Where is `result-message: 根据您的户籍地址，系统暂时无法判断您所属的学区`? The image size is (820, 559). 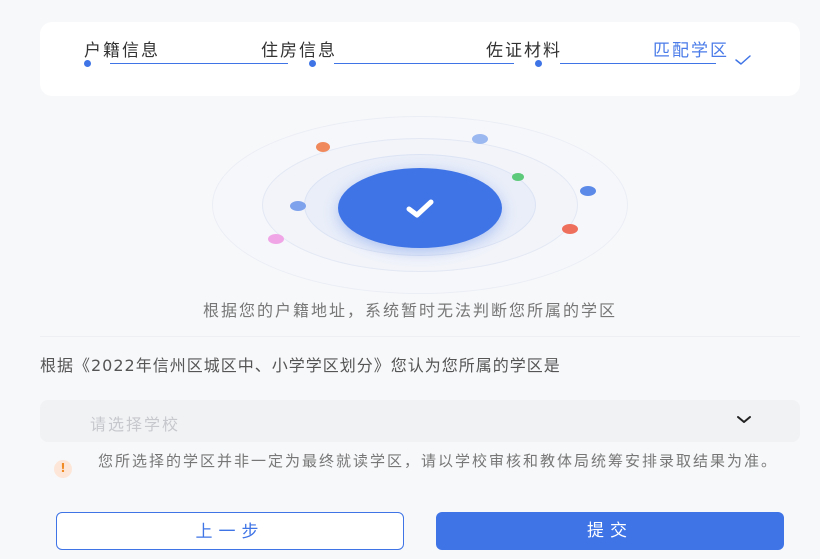
result-message: 根据您的户籍地址，系统暂时无法判断您所属的学区 is located at coordinates (409, 310).